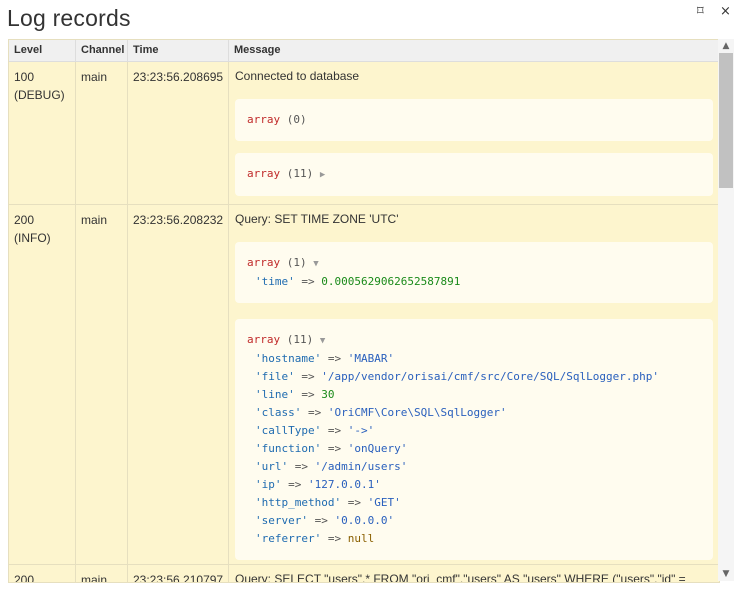 The width and height of the screenshot is (739, 591). What do you see at coordinates (296, 119) in the screenshot?
I see `dump-count: (0)` at bounding box center [296, 119].